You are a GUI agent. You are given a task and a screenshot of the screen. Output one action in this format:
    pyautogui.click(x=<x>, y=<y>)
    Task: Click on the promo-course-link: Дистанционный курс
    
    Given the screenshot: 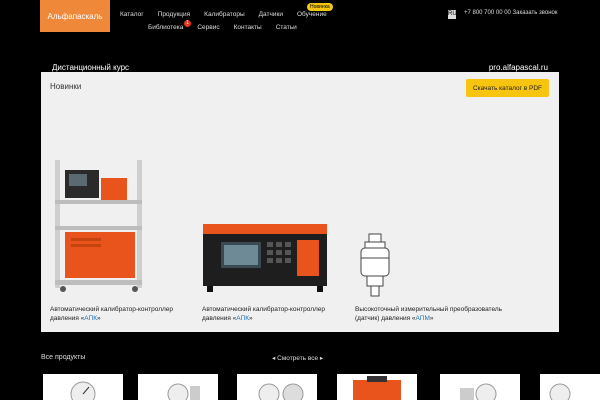 What is the action you would take?
    pyautogui.click(x=90, y=67)
    